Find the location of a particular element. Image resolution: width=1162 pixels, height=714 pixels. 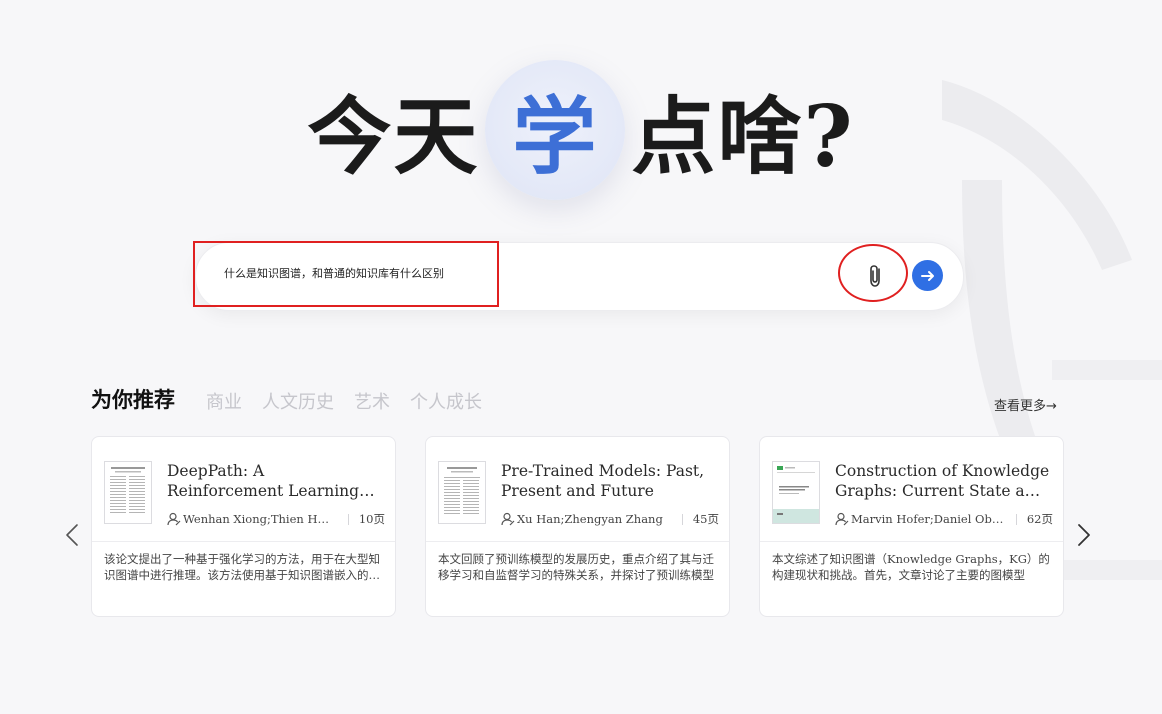

paper-authors: Marvin Hofer;Daniel Obraczka is located at coordinates (927, 519).